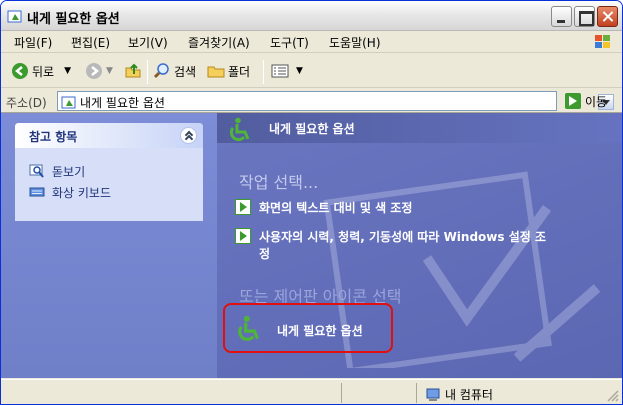  What do you see at coordinates (43, 71) in the screenshot?
I see `back-label: 뒤로` at bounding box center [43, 71].